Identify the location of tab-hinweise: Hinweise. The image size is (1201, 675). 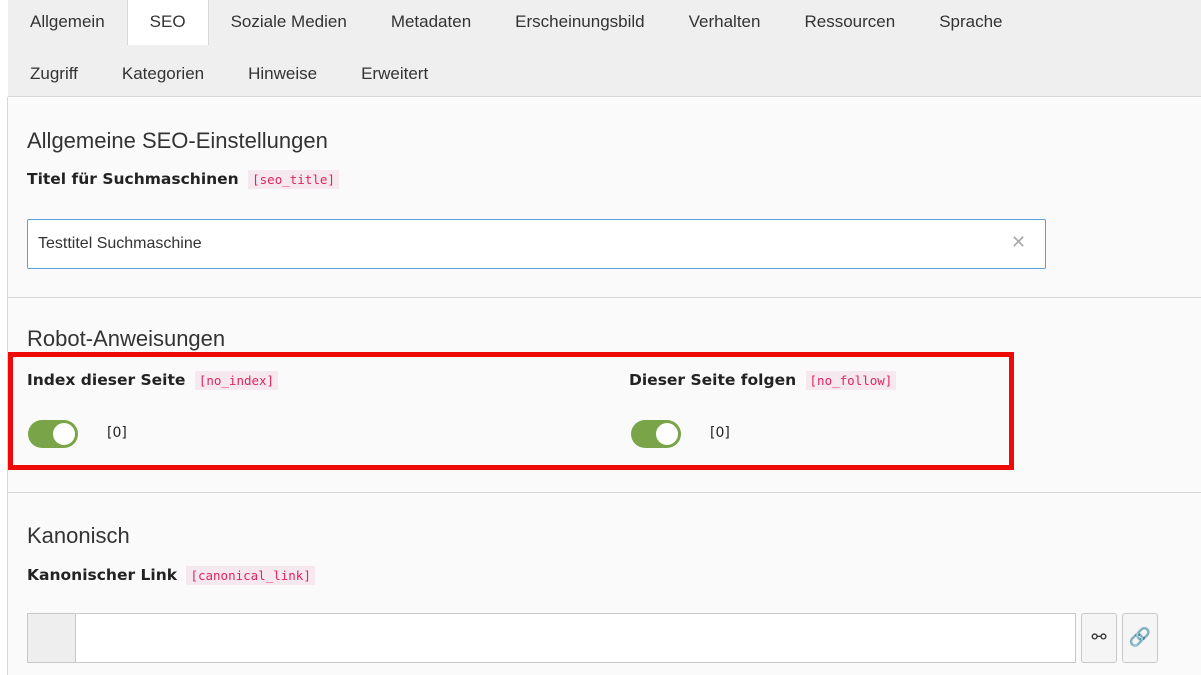
(282, 74).